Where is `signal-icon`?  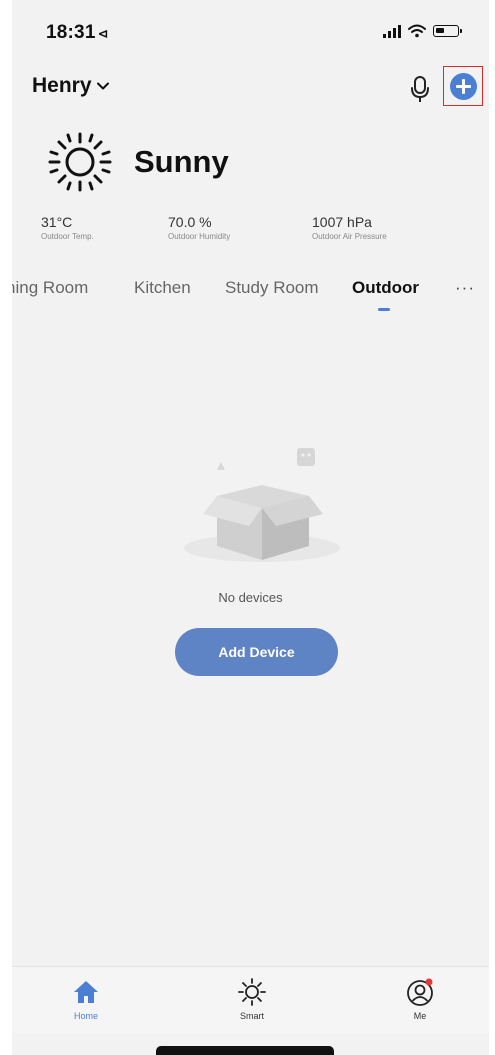
signal-icon is located at coordinates (392, 31).